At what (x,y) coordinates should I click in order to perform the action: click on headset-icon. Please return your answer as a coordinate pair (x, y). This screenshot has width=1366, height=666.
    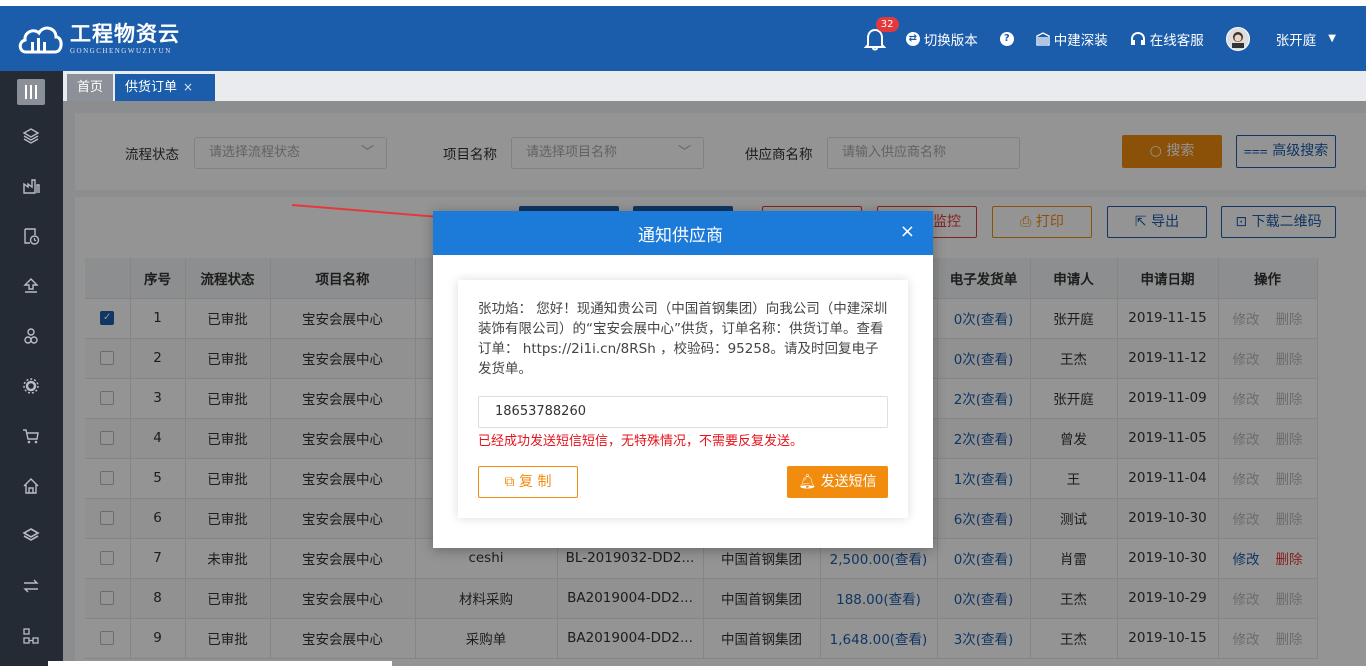
    Looking at the image, I should click on (1137, 38).